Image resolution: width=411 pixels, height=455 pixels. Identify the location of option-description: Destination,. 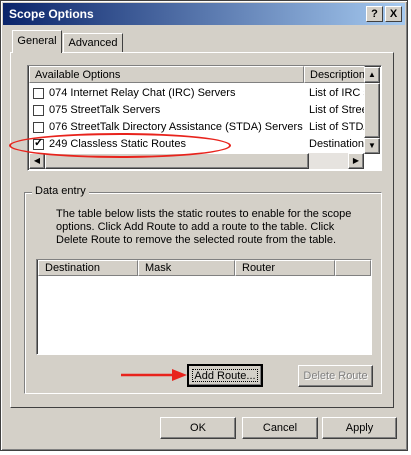
(338, 144).